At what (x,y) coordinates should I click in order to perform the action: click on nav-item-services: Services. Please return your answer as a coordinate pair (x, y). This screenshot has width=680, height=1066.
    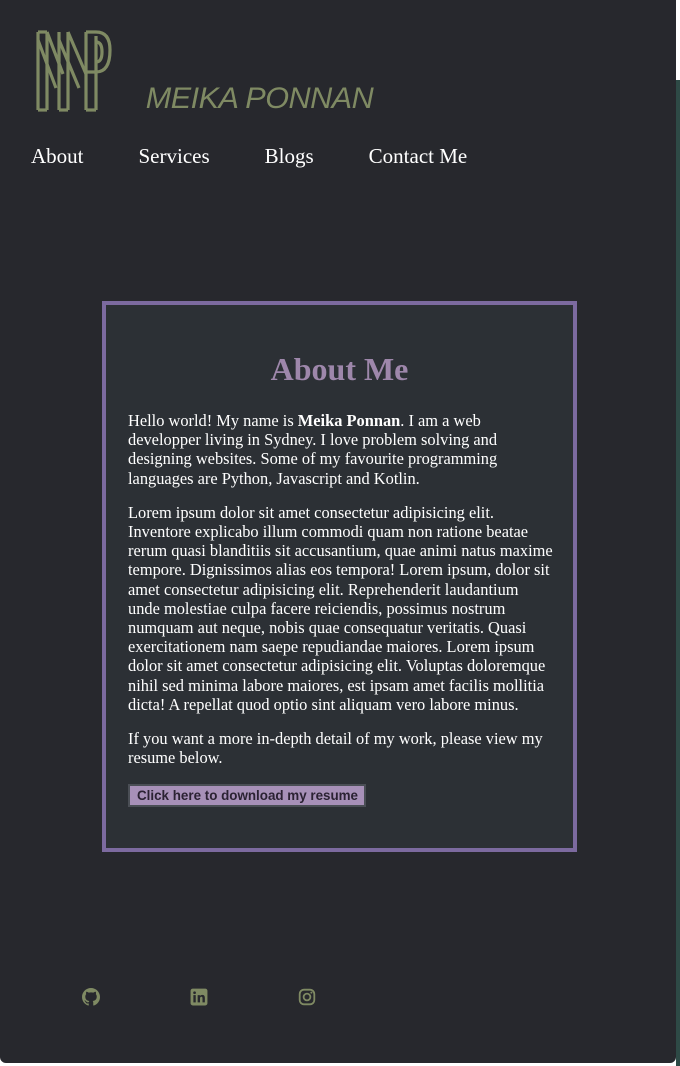
    Looking at the image, I should click on (174, 156).